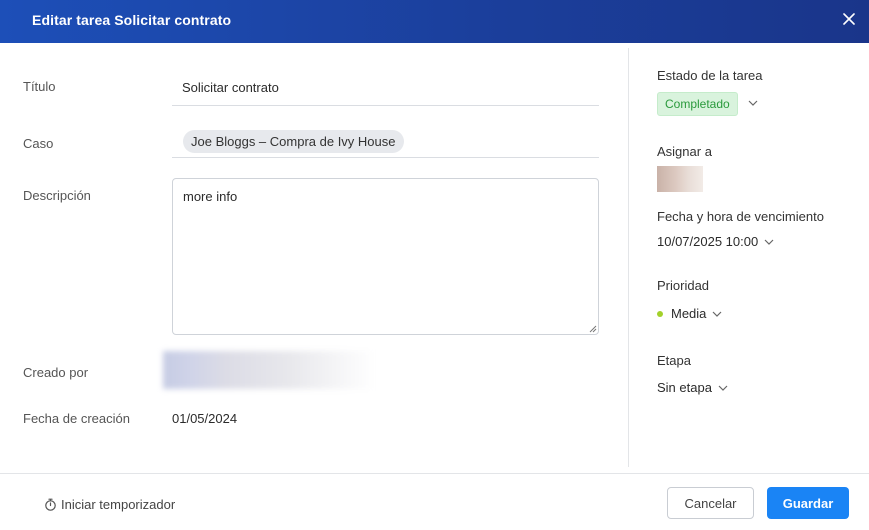 This screenshot has height=530, width=869. What do you see at coordinates (76, 418) in the screenshot?
I see `created-date-label: Fecha de creación` at bounding box center [76, 418].